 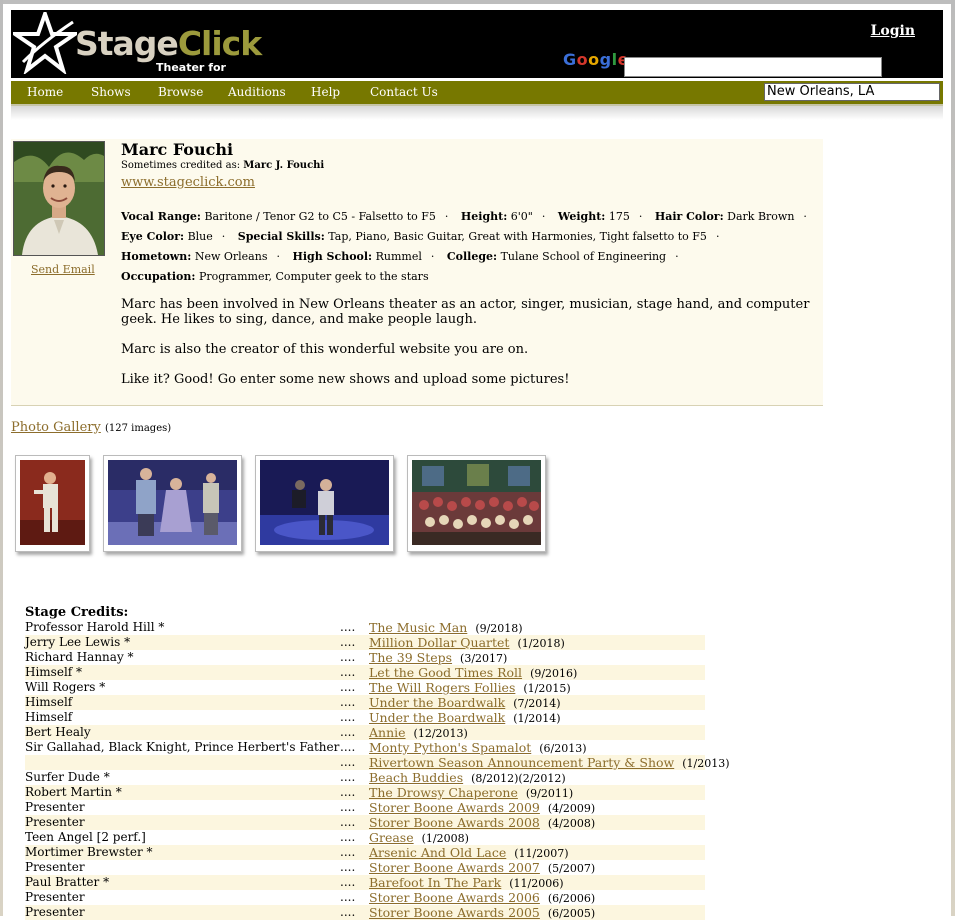 I want to click on nav-shows: Shows, so click(x=111, y=92).